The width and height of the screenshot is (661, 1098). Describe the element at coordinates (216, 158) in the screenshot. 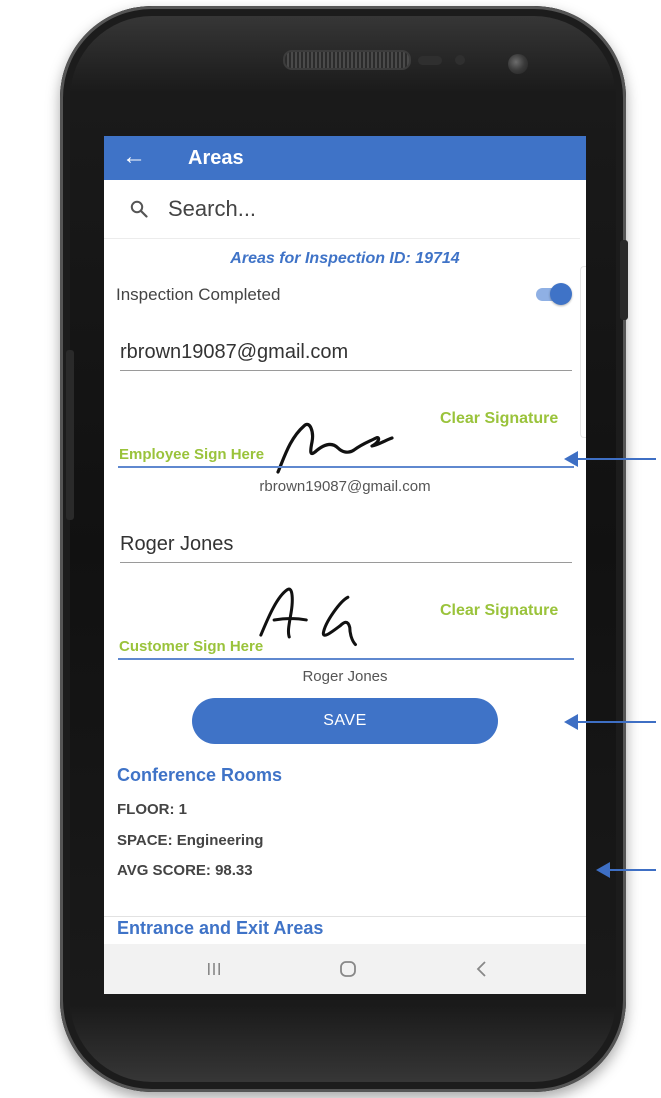

I see `page-title: Areas` at that location.